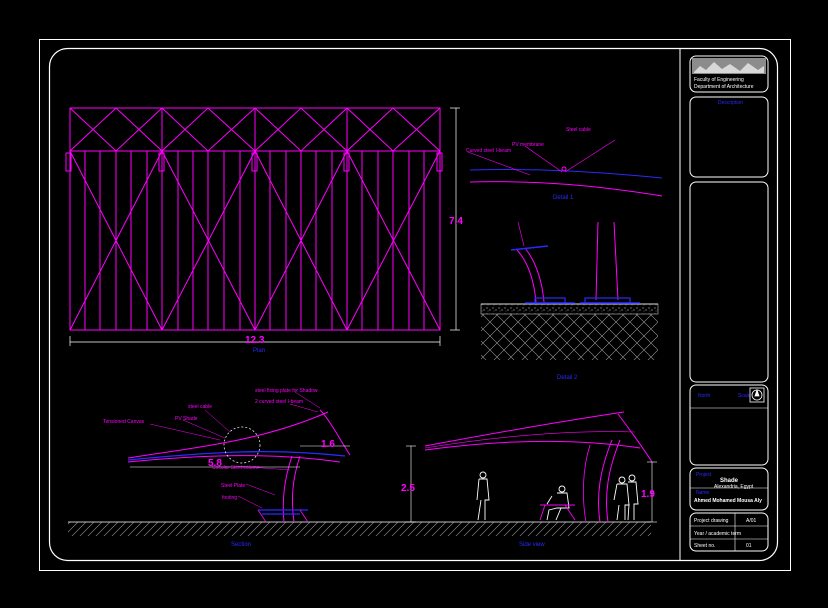  I want to click on plan-dim-width: 12.3, so click(255, 340).